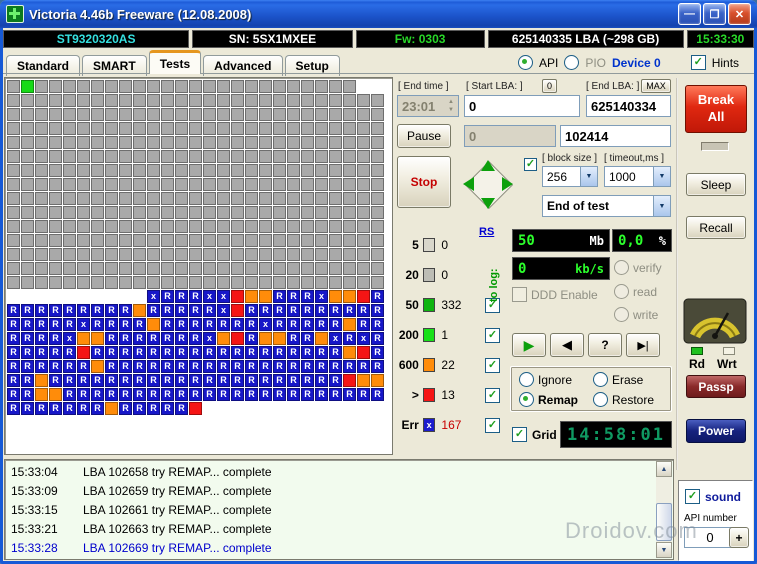 Image resolution: width=757 pixels, height=564 pixels. What do you see at coordinates (332, 490) in the screenshot?
I see `log-line: 15:33:09 LBA 102659 try REMAP... complete` at bounding box center [332, 490].